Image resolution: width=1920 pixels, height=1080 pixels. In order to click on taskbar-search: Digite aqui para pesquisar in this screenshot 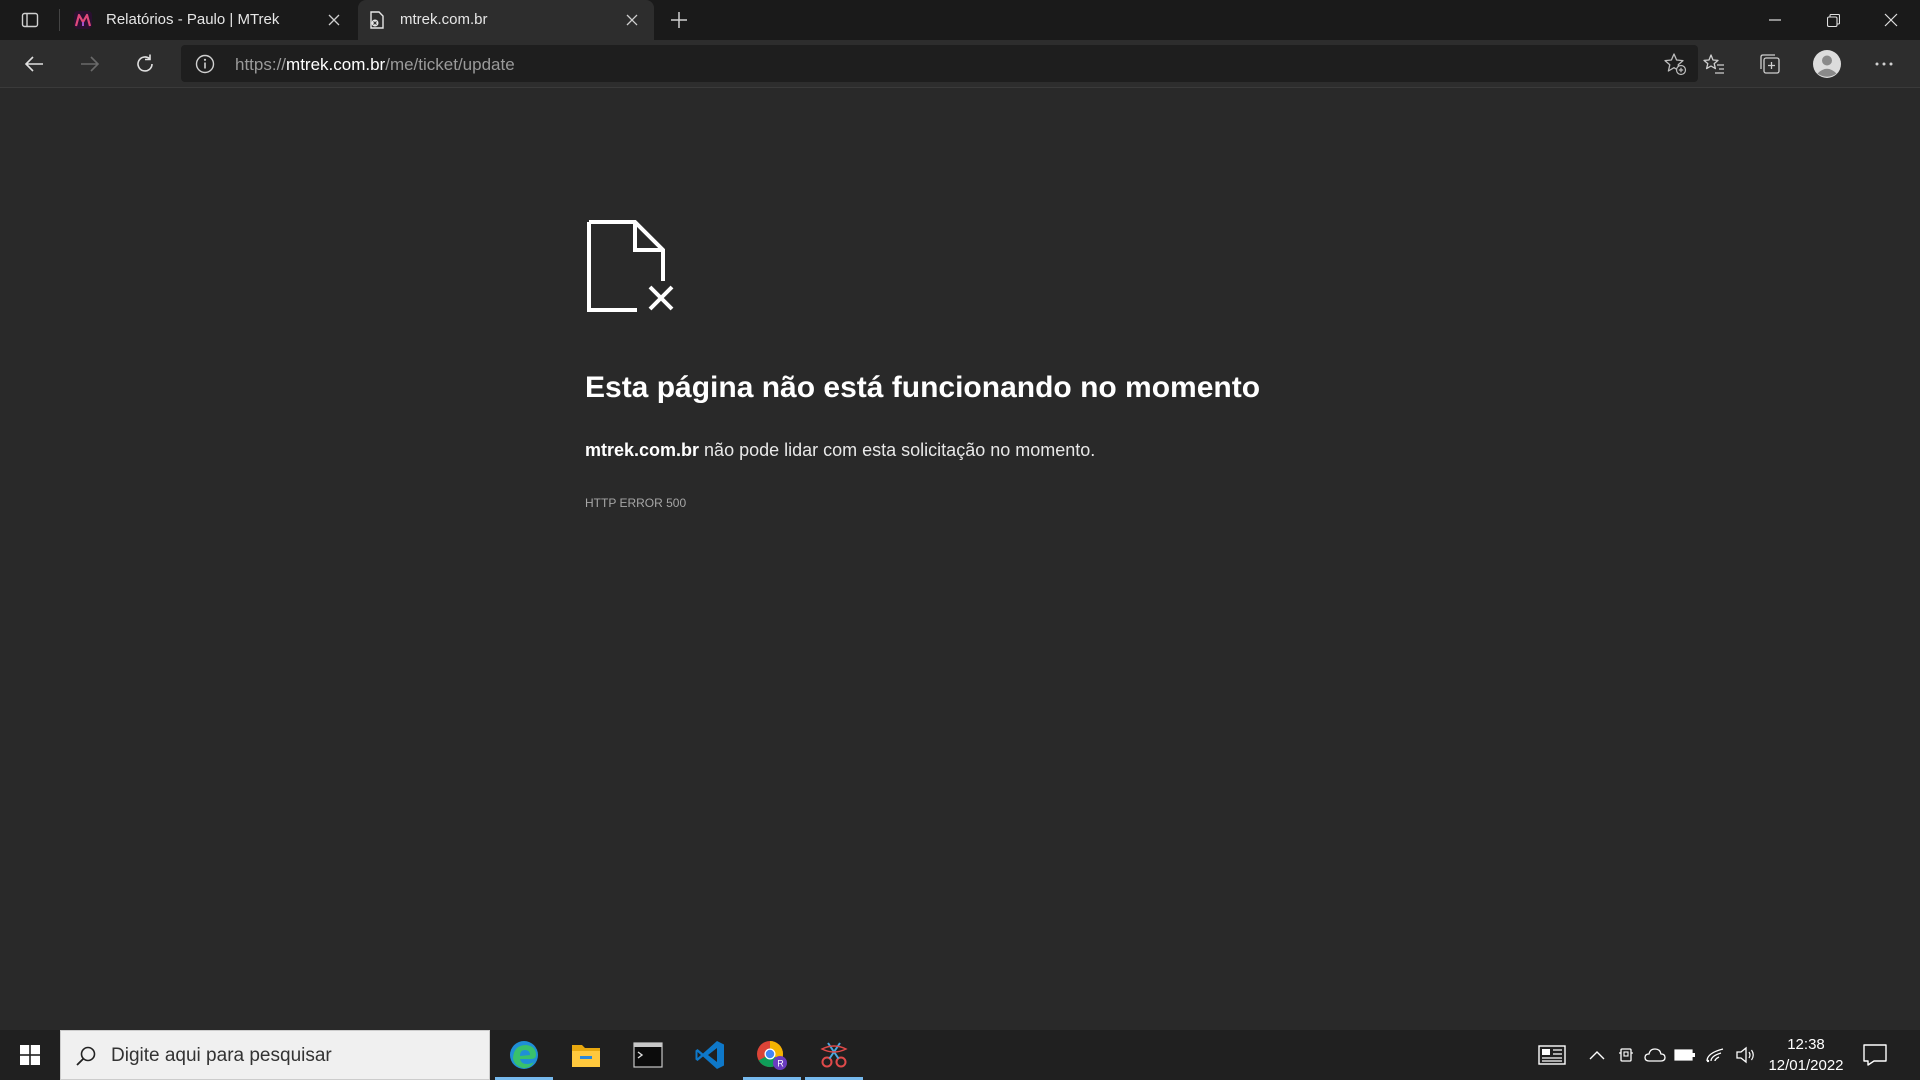, I will do `click(275, 1055)`.